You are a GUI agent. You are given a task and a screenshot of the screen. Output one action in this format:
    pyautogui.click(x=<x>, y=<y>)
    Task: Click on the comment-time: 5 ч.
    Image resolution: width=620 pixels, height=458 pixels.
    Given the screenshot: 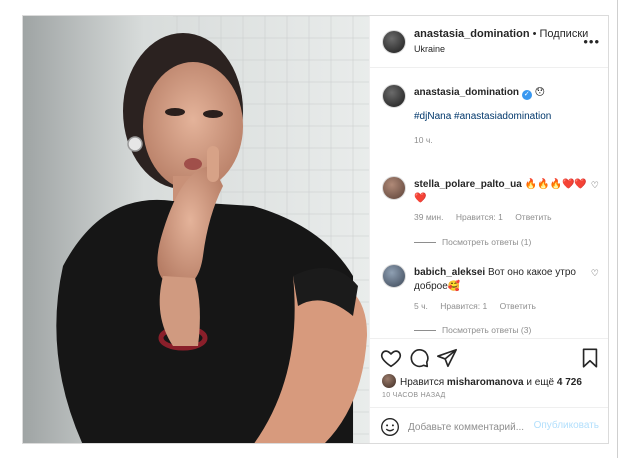 What is the action you would take?
    pyautogui.click(x=421, y=306)
    